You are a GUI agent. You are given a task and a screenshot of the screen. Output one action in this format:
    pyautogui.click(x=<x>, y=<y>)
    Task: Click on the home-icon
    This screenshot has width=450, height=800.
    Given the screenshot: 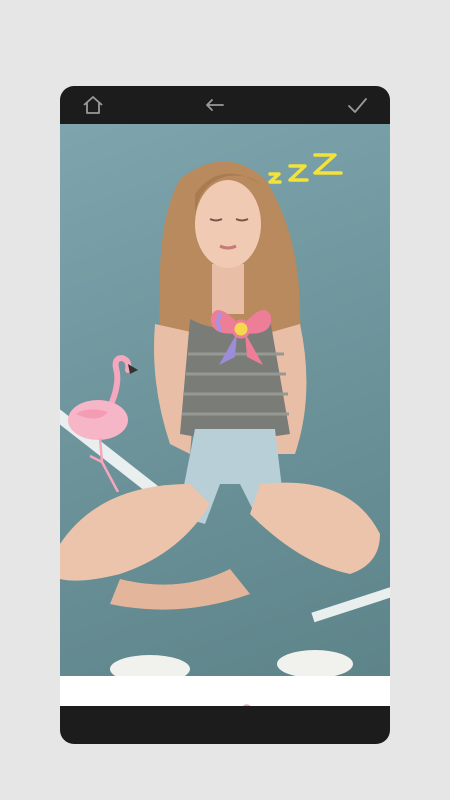 What is the action you would take?
    pyautogui.click(x=93, y=105)
    